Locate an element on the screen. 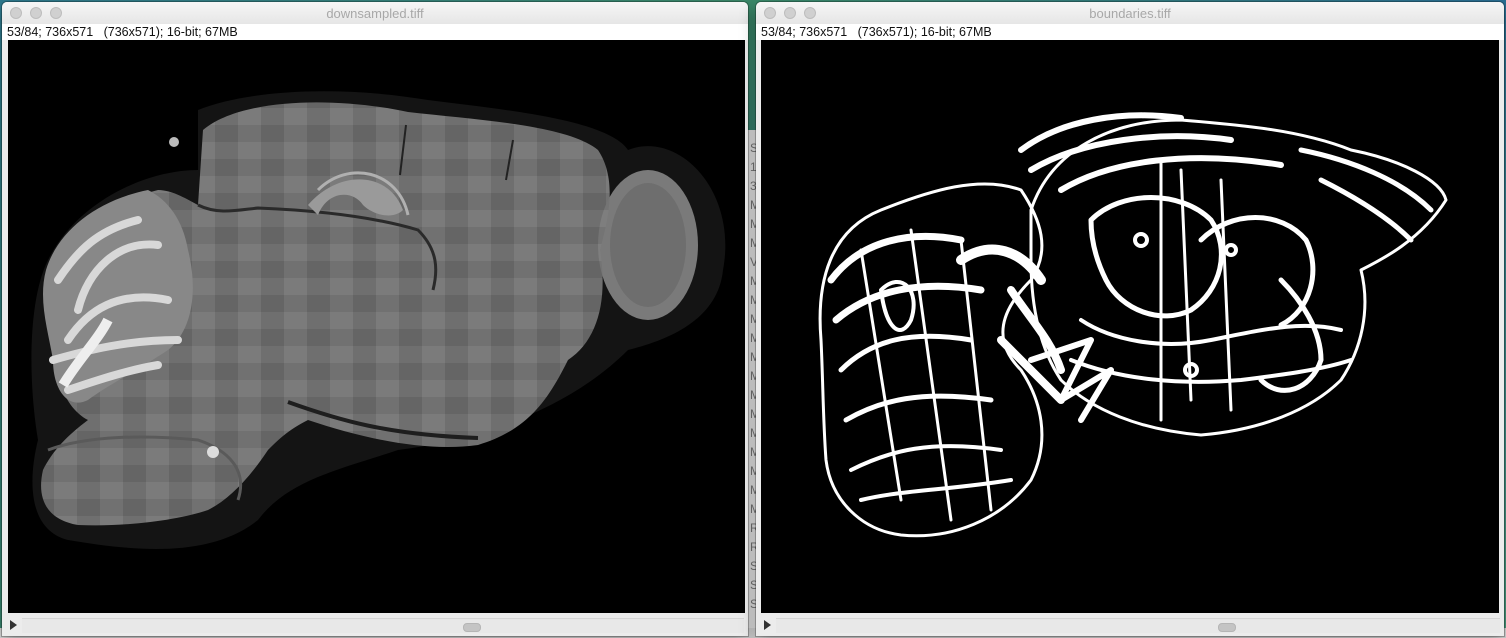  title-bar: downsampled.tiff is located at coordinates (375, 13).